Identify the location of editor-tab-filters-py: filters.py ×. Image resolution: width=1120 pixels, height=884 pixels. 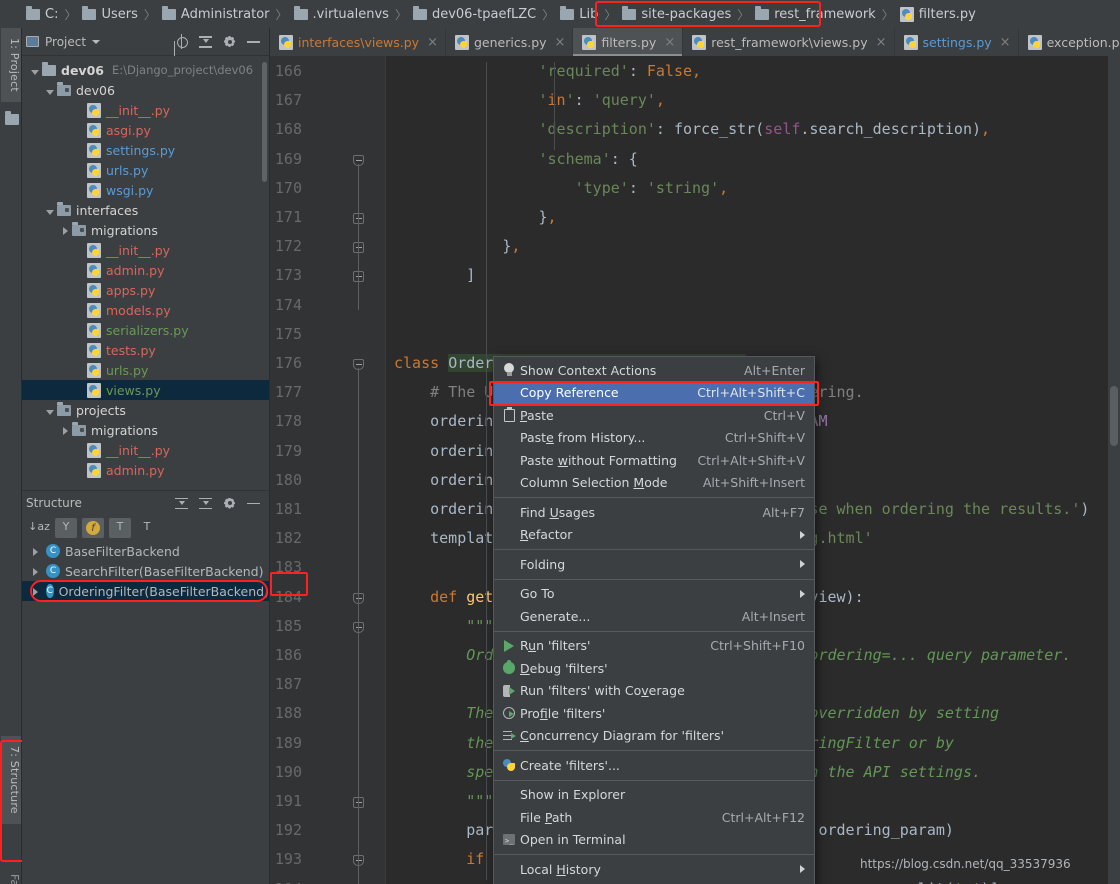
(628, 42).